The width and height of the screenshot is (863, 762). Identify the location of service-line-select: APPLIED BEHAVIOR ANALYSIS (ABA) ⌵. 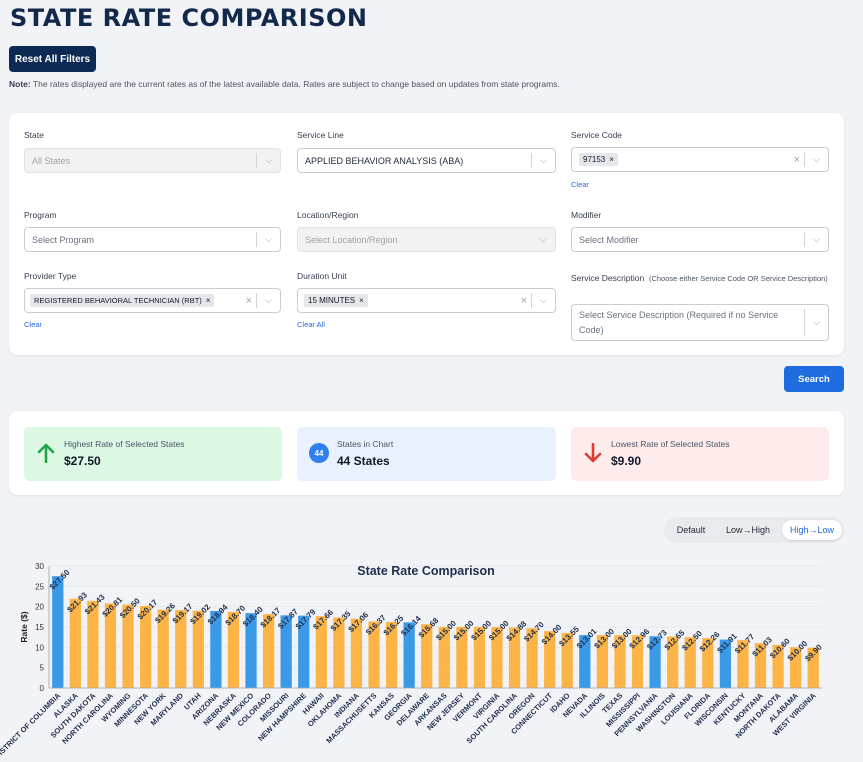
(426, 160).